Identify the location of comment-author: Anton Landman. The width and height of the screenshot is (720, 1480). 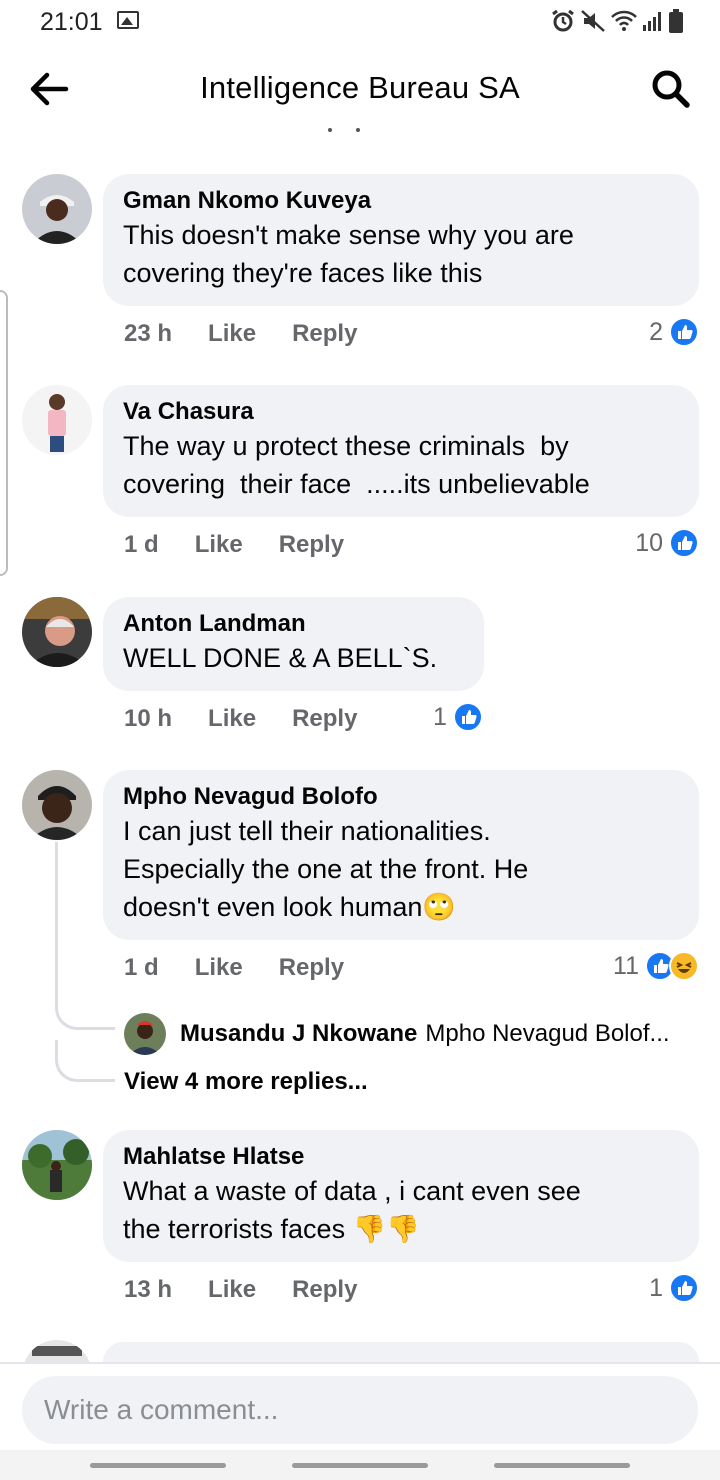
(293, 624).